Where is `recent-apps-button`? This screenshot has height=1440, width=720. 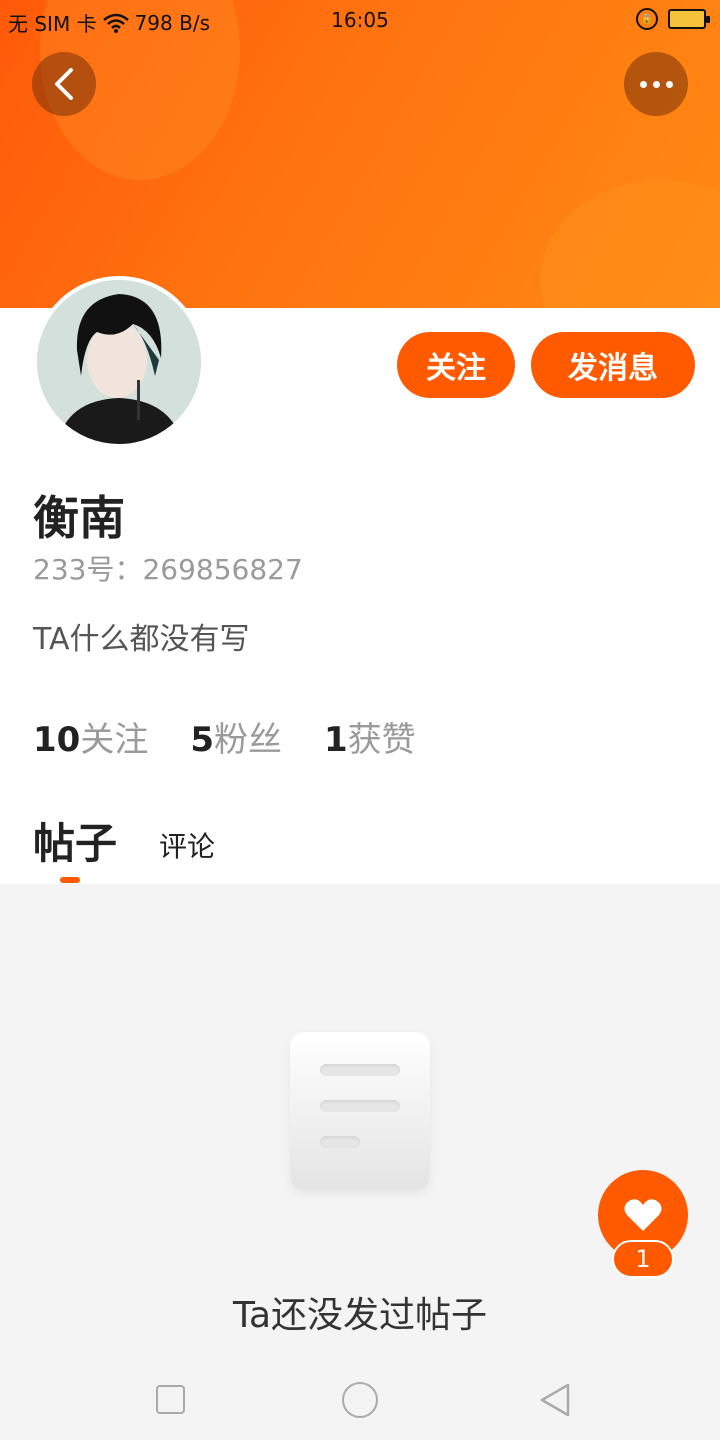
recent-apps-button is located at coordinates (170, 1399).